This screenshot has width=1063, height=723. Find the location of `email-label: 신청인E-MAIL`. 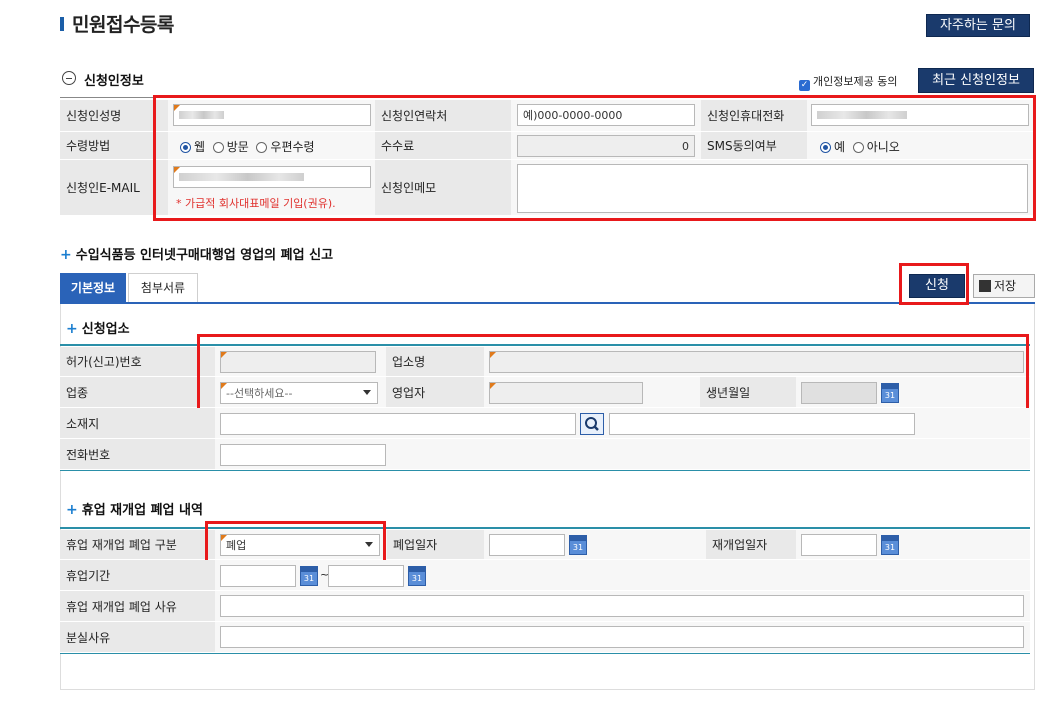

email-label: 신청인E-MAIL is located at coordinates (114, 188).